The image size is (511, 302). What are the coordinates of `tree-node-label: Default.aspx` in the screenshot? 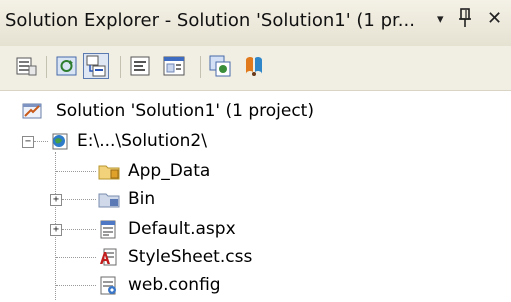 It's located at (182, 229).